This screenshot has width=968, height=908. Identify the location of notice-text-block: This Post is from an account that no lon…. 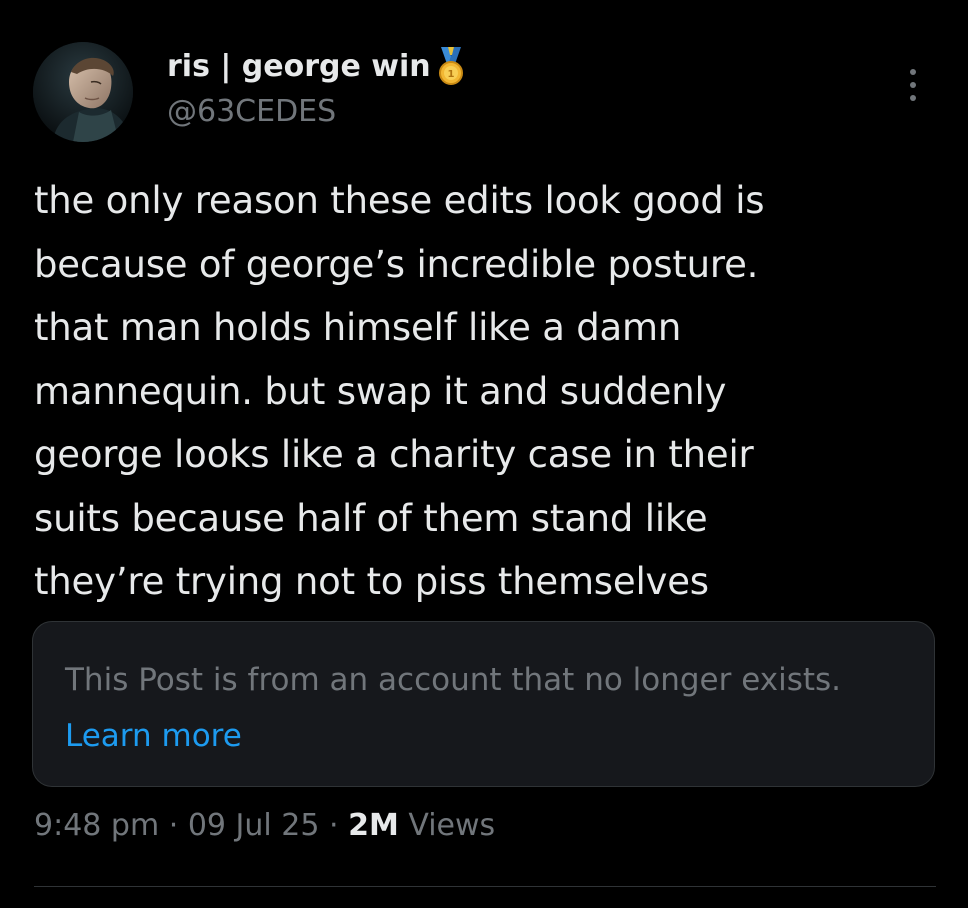
(485, 708).